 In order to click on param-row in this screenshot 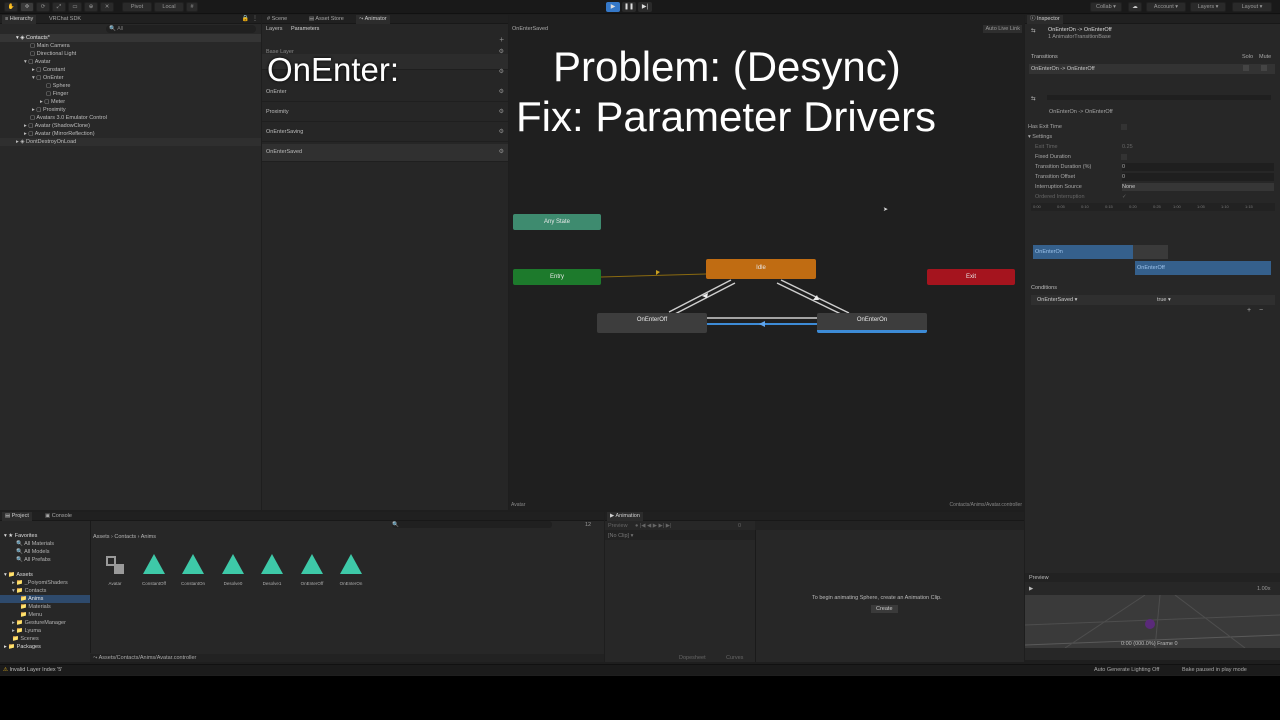, I will do `click(385, 113)`.